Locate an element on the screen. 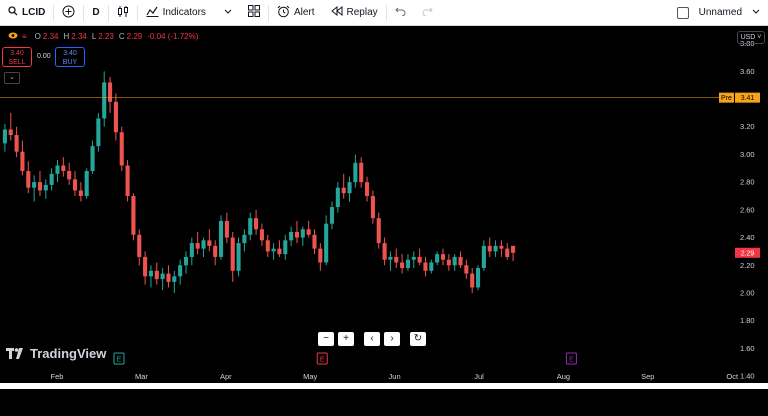  sell-button: 3.40 SELL is located at coordinates (17, 57).